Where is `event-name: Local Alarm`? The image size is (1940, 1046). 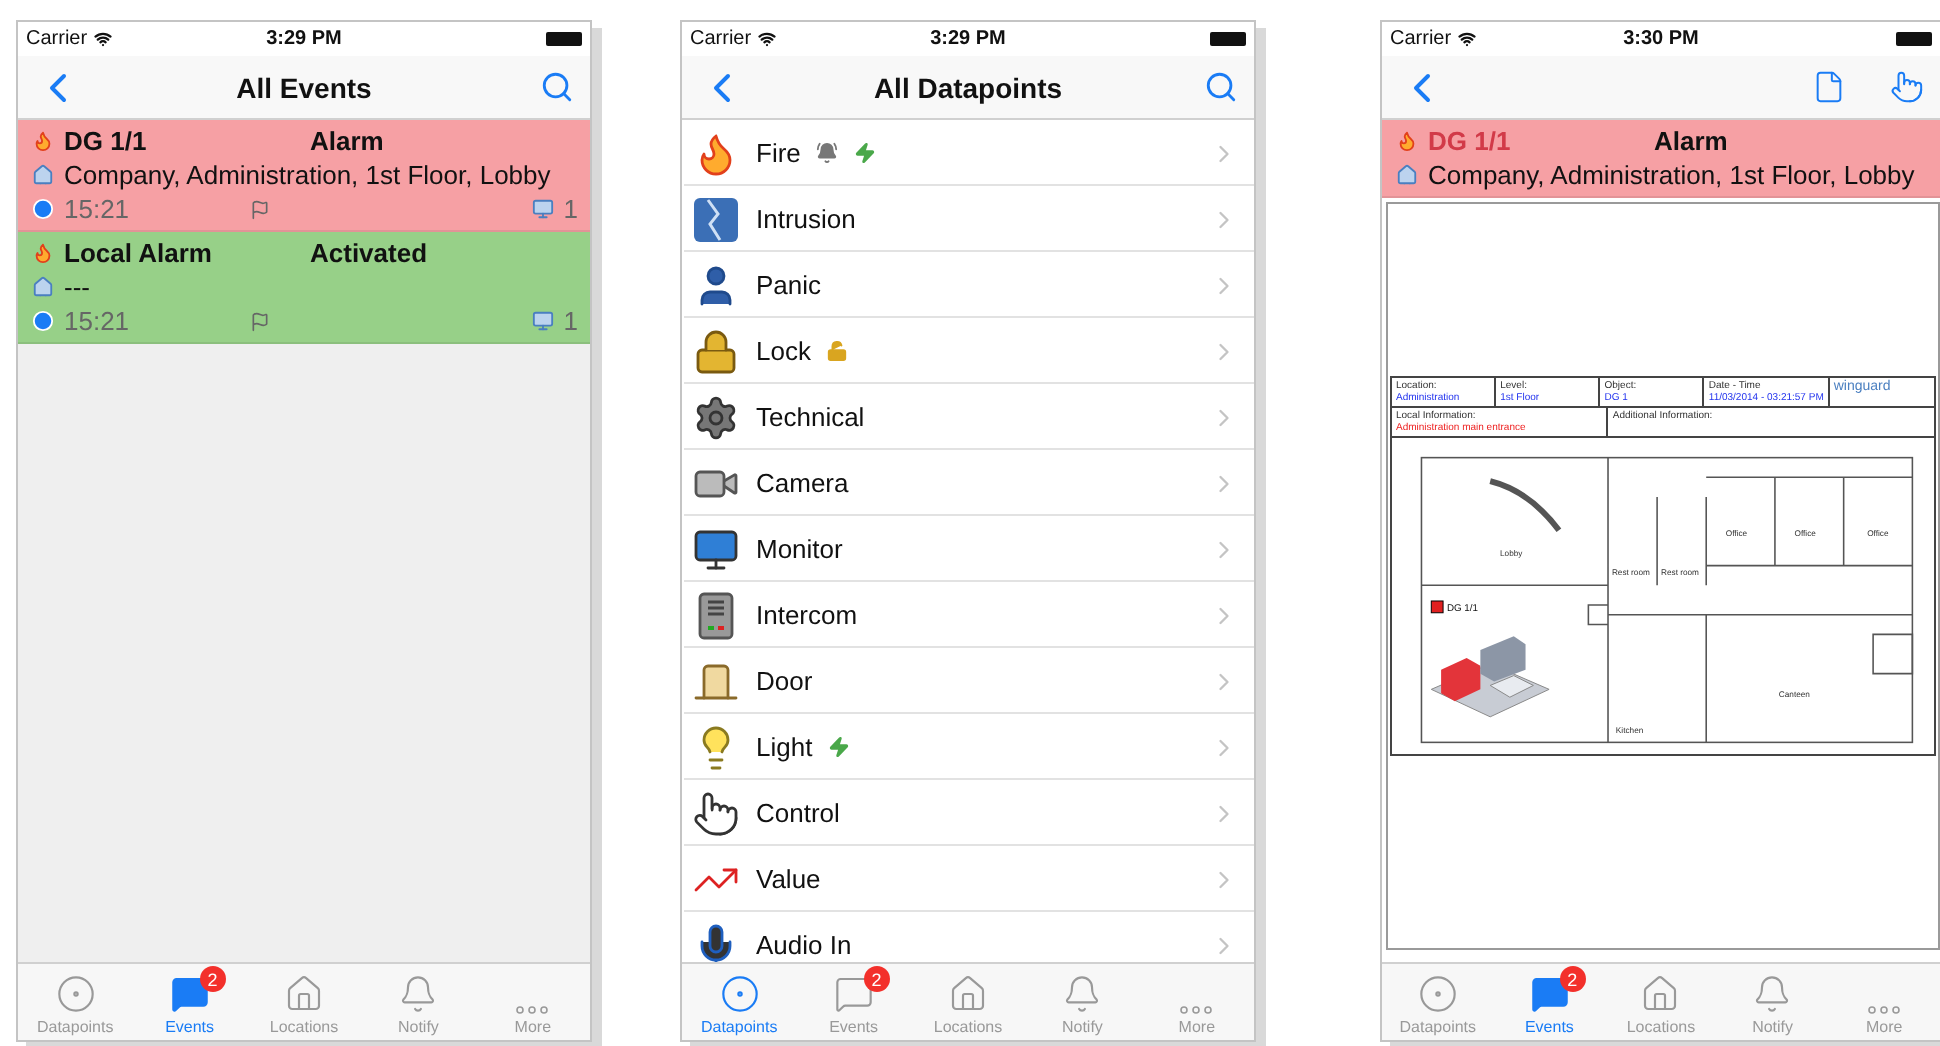 event-name: Local Alarm is located at coordinates (139, 253).